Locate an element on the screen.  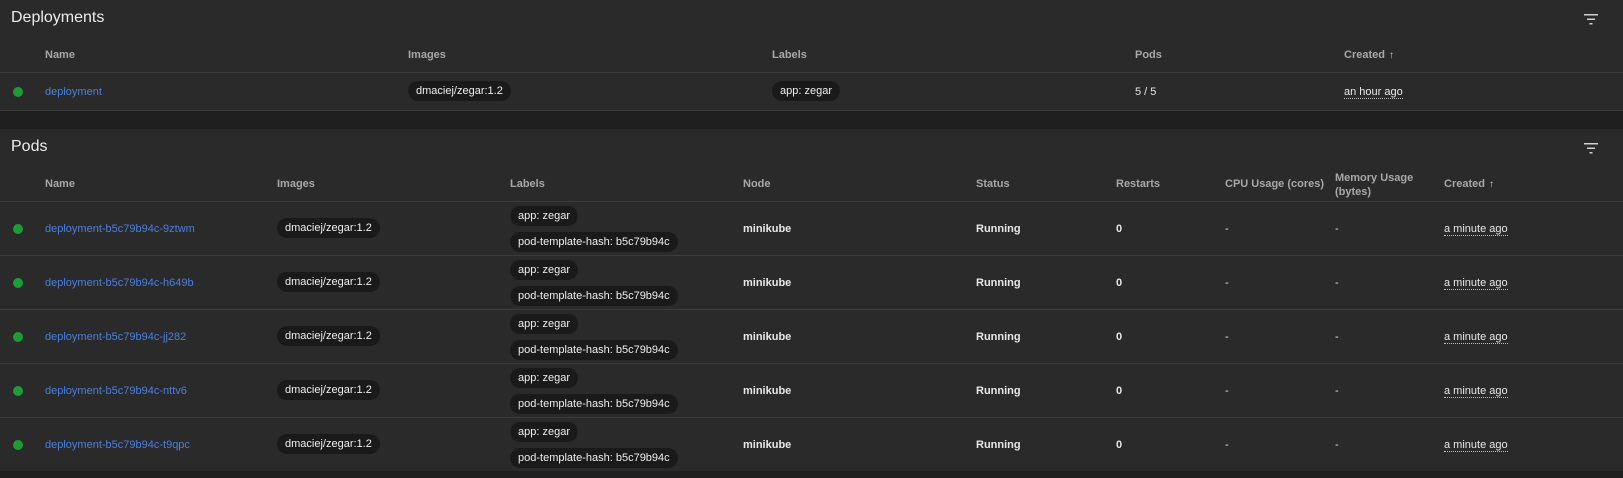
pod-name-link: deployment-b5c79b94c-jj282 is located at coordinates (115, 337).